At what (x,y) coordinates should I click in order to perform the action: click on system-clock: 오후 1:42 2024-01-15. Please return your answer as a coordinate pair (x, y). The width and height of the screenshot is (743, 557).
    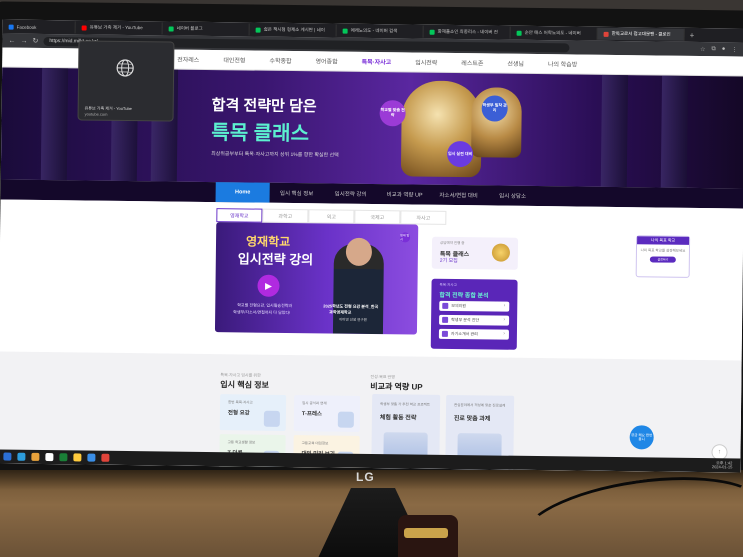
    Looking at the image, I should click on (722, 464).